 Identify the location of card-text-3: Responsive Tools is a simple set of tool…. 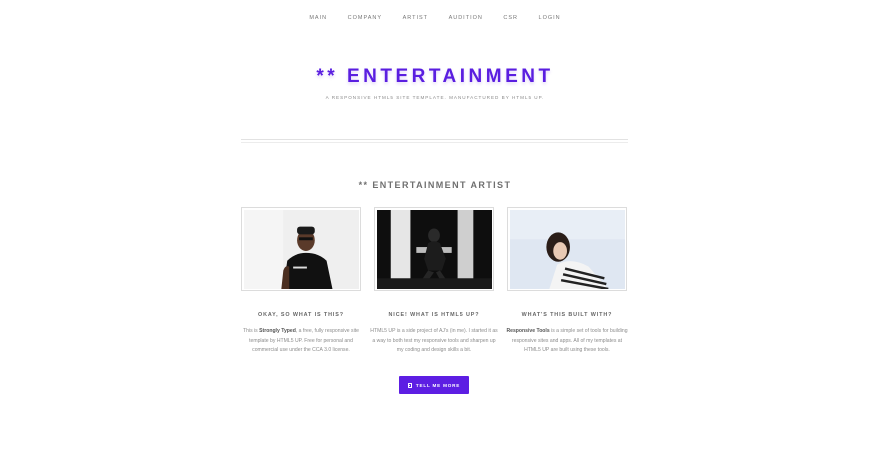
(567, 341).